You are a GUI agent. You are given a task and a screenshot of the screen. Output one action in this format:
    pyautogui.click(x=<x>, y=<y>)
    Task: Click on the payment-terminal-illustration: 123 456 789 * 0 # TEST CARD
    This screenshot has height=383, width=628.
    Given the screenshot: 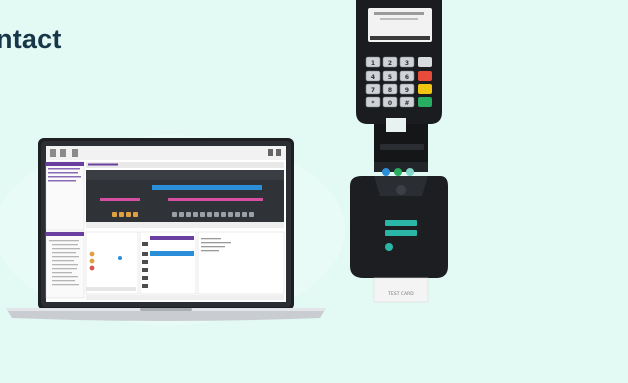 What is the action you would take?
    pyautogui.click(x=399, y=151)
    